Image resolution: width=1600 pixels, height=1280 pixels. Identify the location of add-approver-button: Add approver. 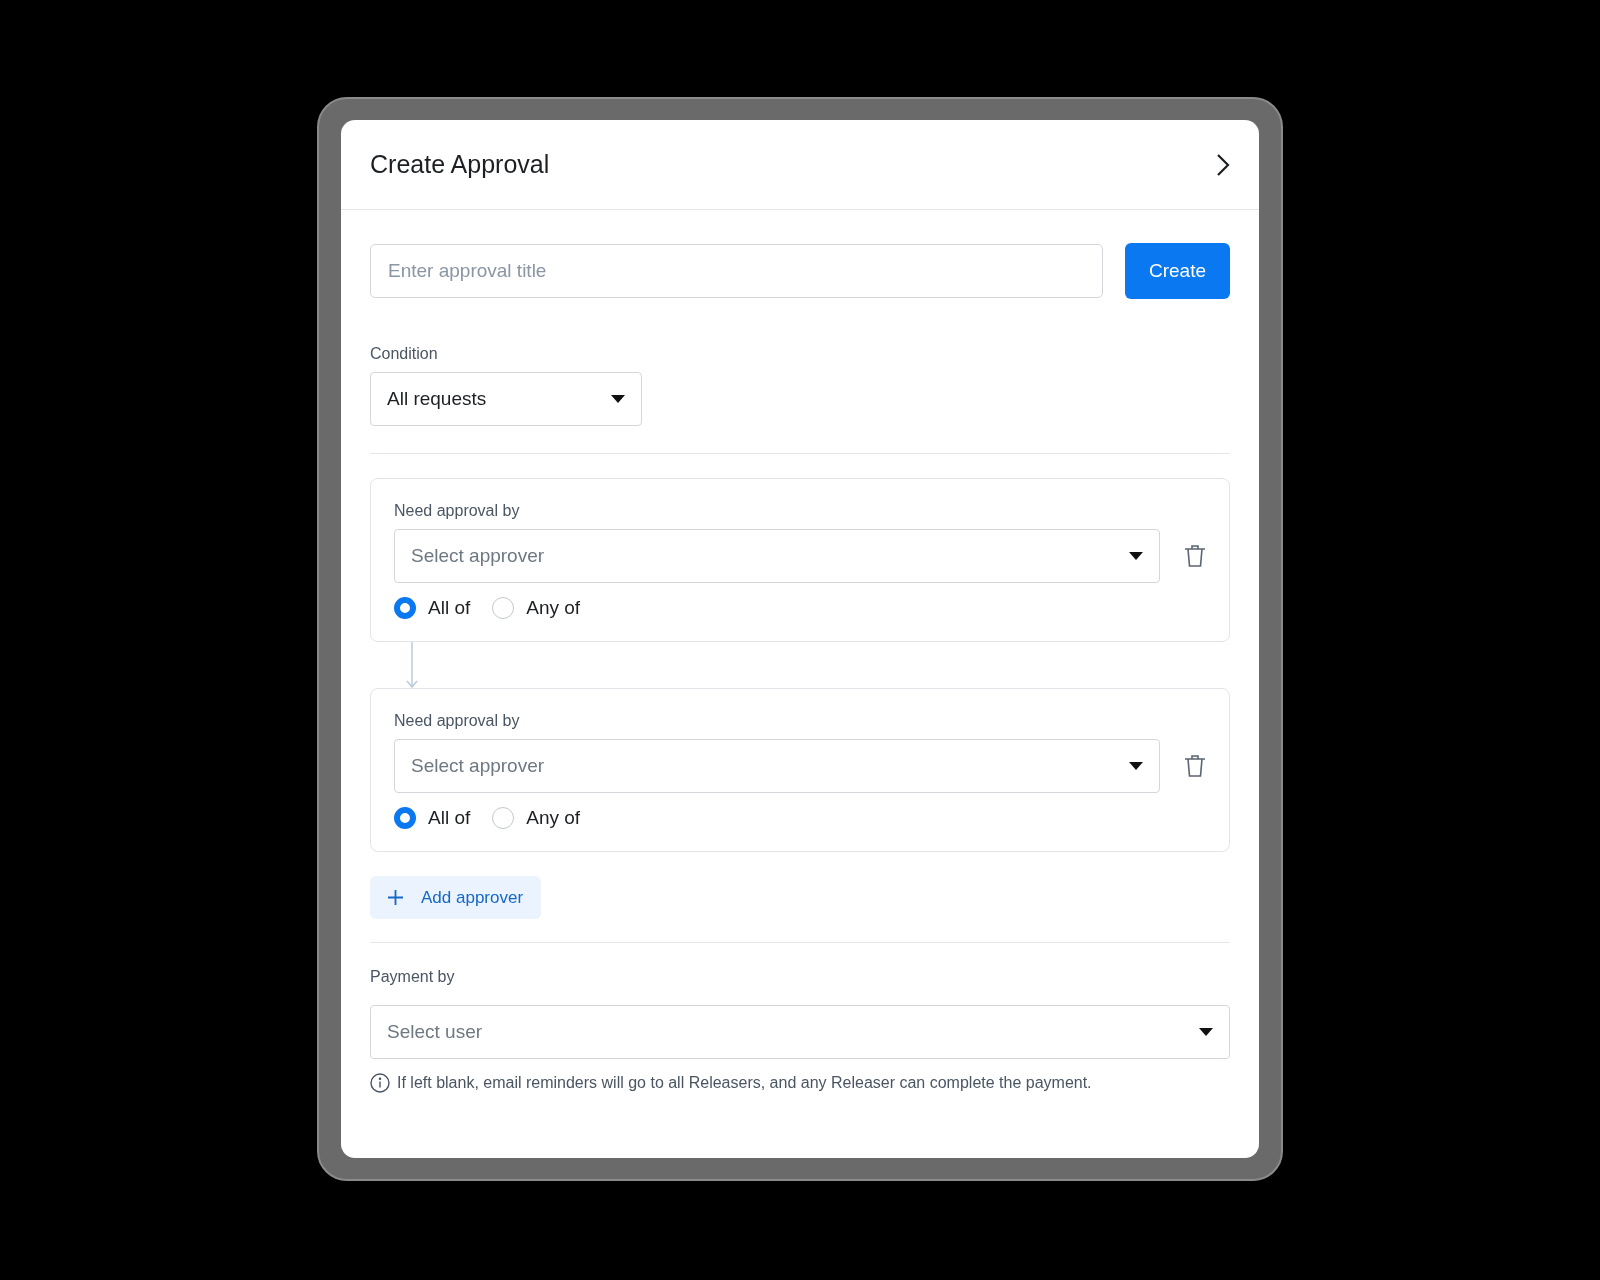
(456, 897).